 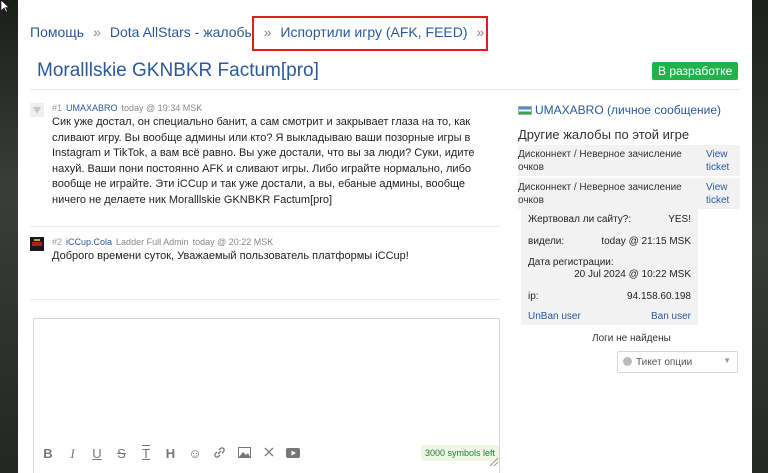 What do you see at coordinates (171, 454) in the screenshot?
I see `heading-icon: H` at bounding box center [171, 454].